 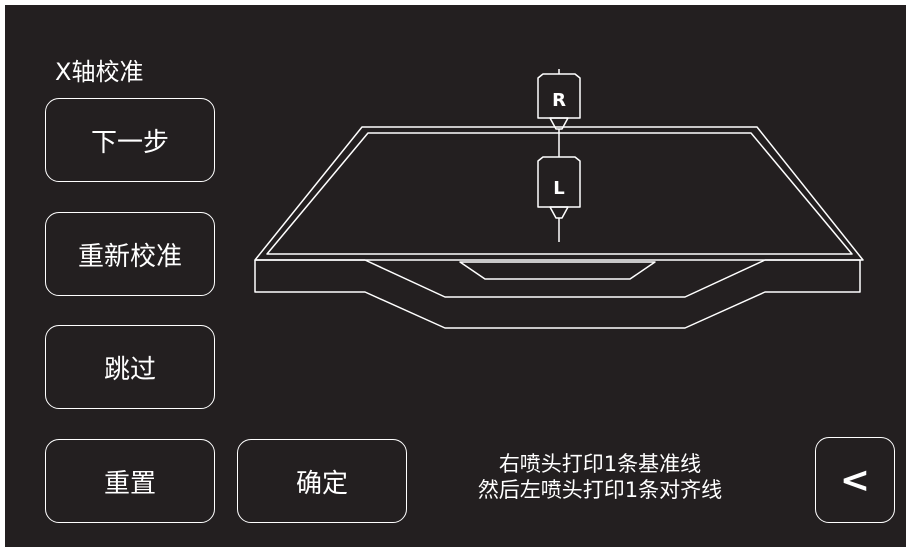 I want to click on nozzle-left-label: L, so click(x=558, y=188).